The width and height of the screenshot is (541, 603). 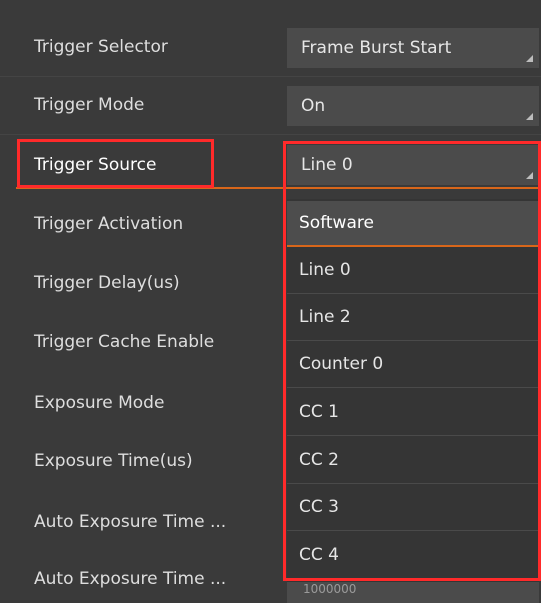 I want to click on trigger-selector-dropdown: Frame Burst Start, so click(x=413, y=48).